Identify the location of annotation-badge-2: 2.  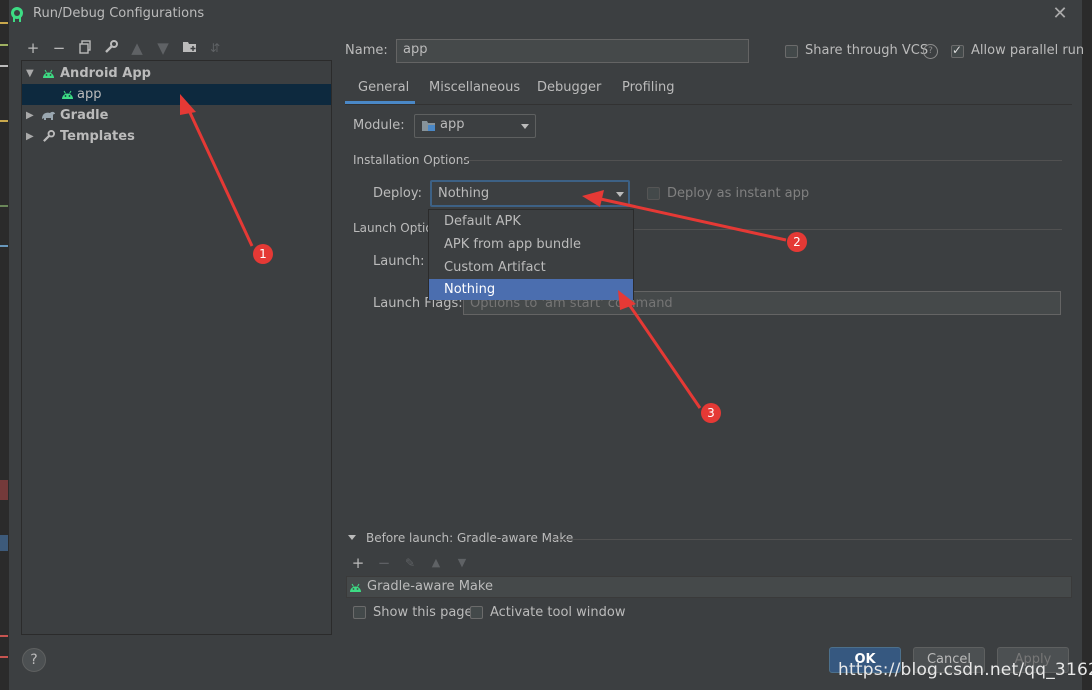
(797, 242).